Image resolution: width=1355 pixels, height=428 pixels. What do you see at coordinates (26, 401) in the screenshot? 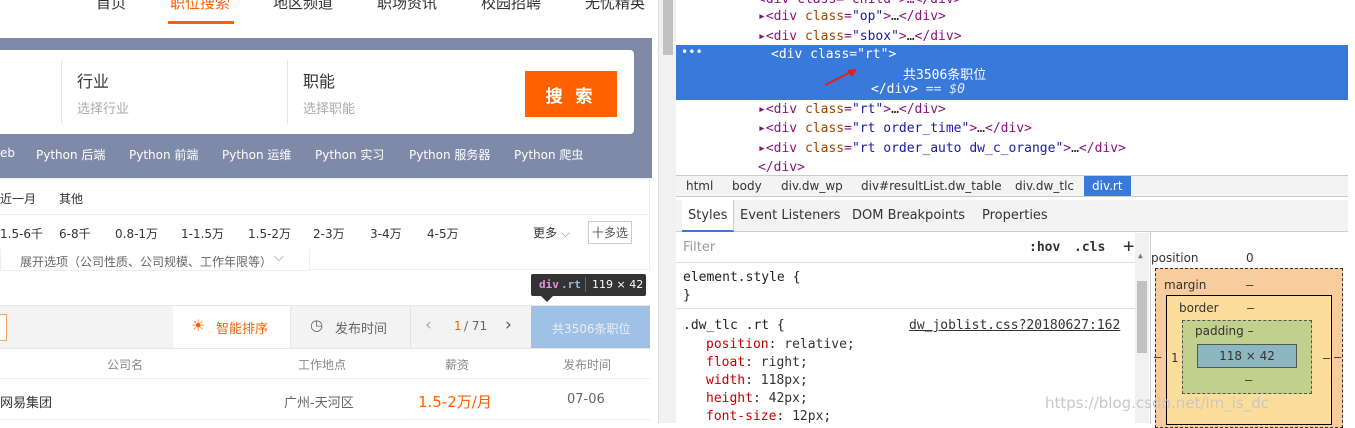
I see `row-company: 网易集团` at bounding box center [26, 401].